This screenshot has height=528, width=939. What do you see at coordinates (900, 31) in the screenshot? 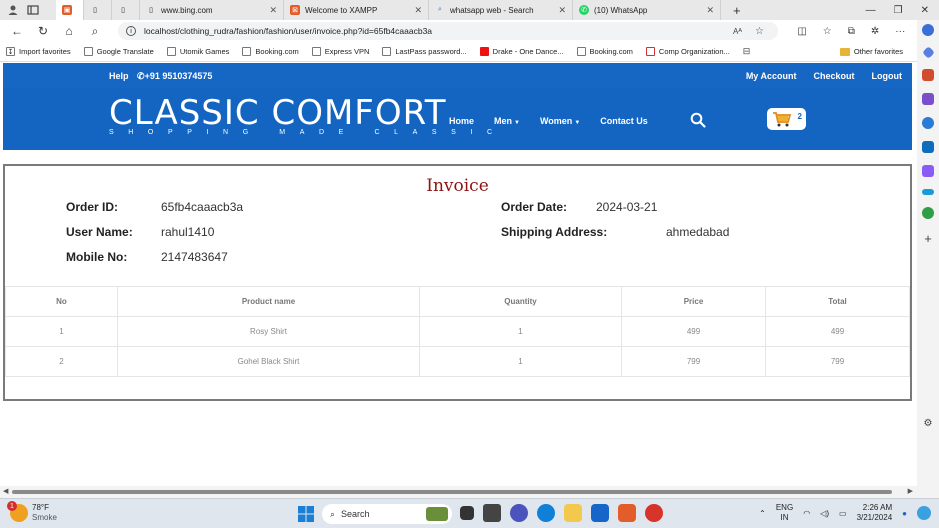
I see `more-icon: ···` at bounding box center [900, 31].